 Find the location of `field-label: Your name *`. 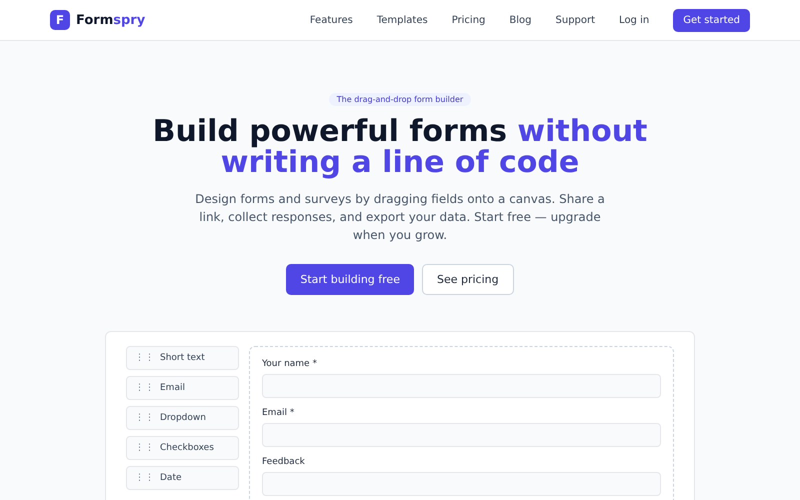

field-label: Your name * is located at coordinates (290, 364).